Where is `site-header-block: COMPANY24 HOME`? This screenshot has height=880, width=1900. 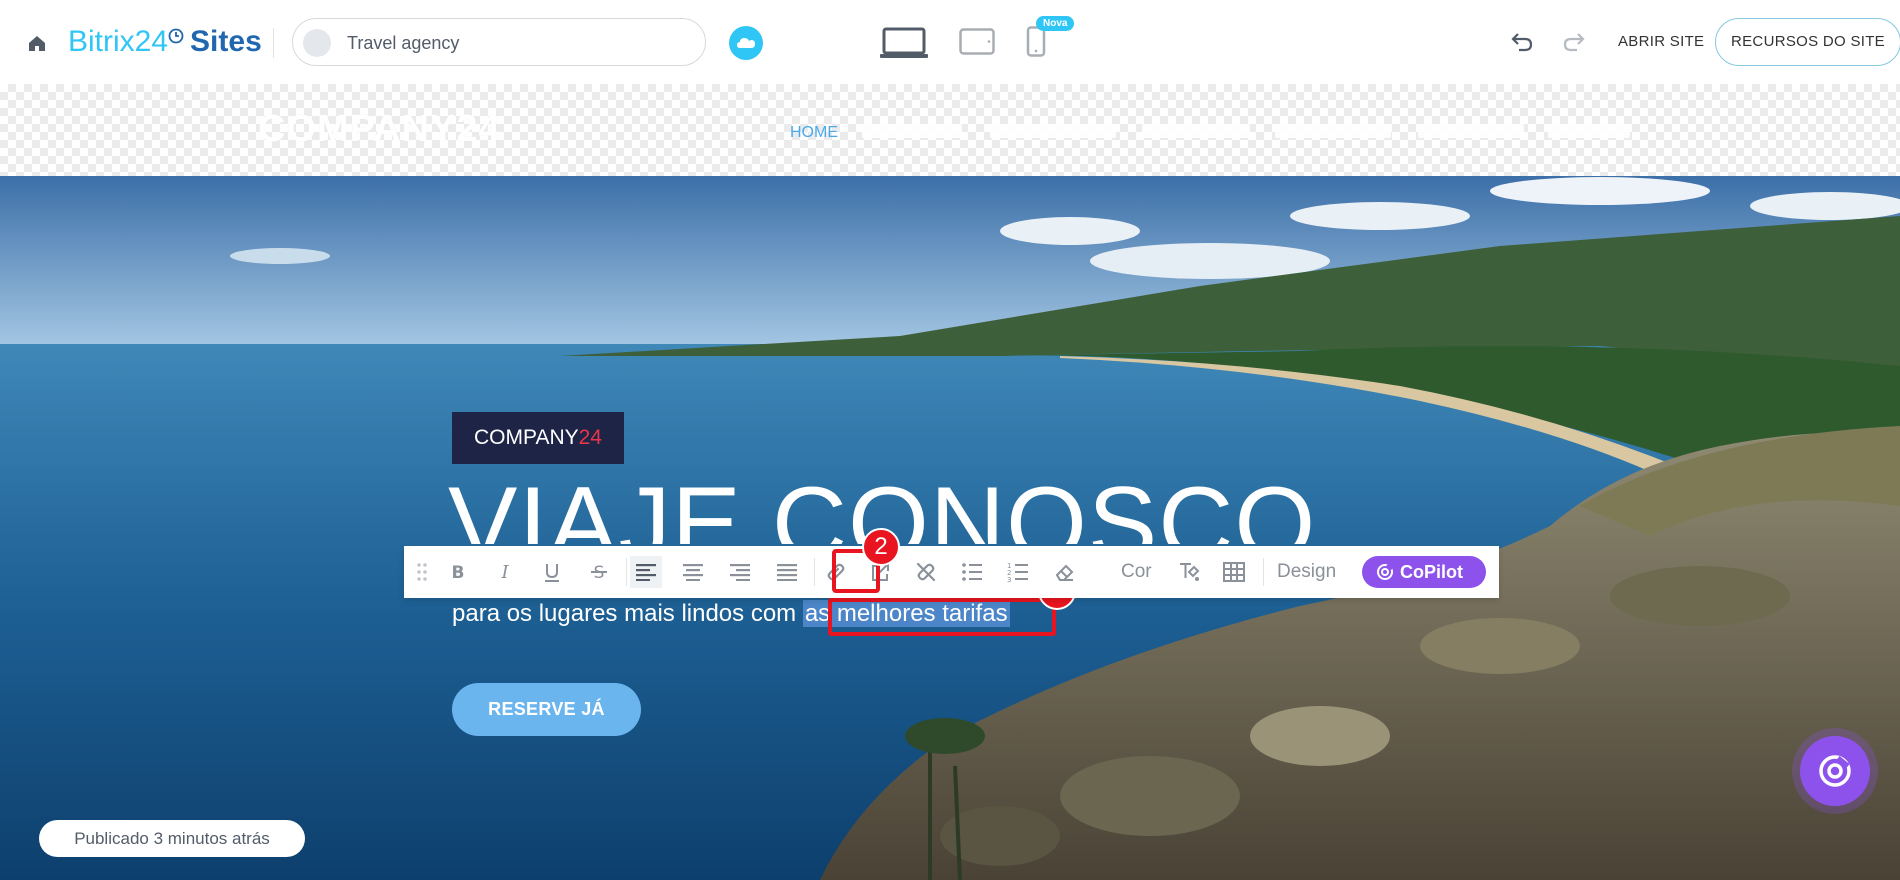 site-header-block: COMPANY24 HOME is located at coordinates (950, 130).